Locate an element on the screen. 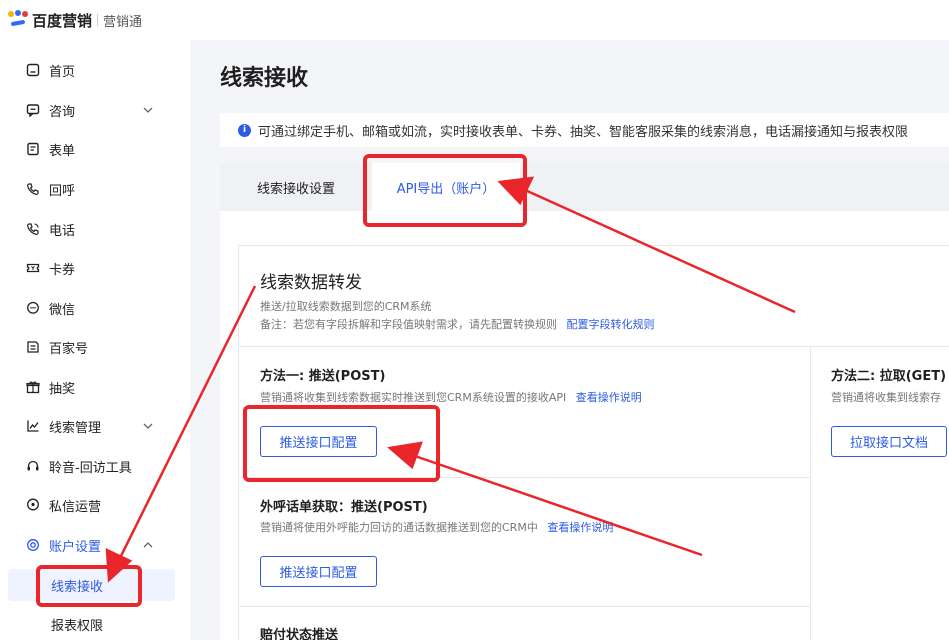 This screenshot has width=949, height=640. settings-icon is located at coordinates (33, 545).